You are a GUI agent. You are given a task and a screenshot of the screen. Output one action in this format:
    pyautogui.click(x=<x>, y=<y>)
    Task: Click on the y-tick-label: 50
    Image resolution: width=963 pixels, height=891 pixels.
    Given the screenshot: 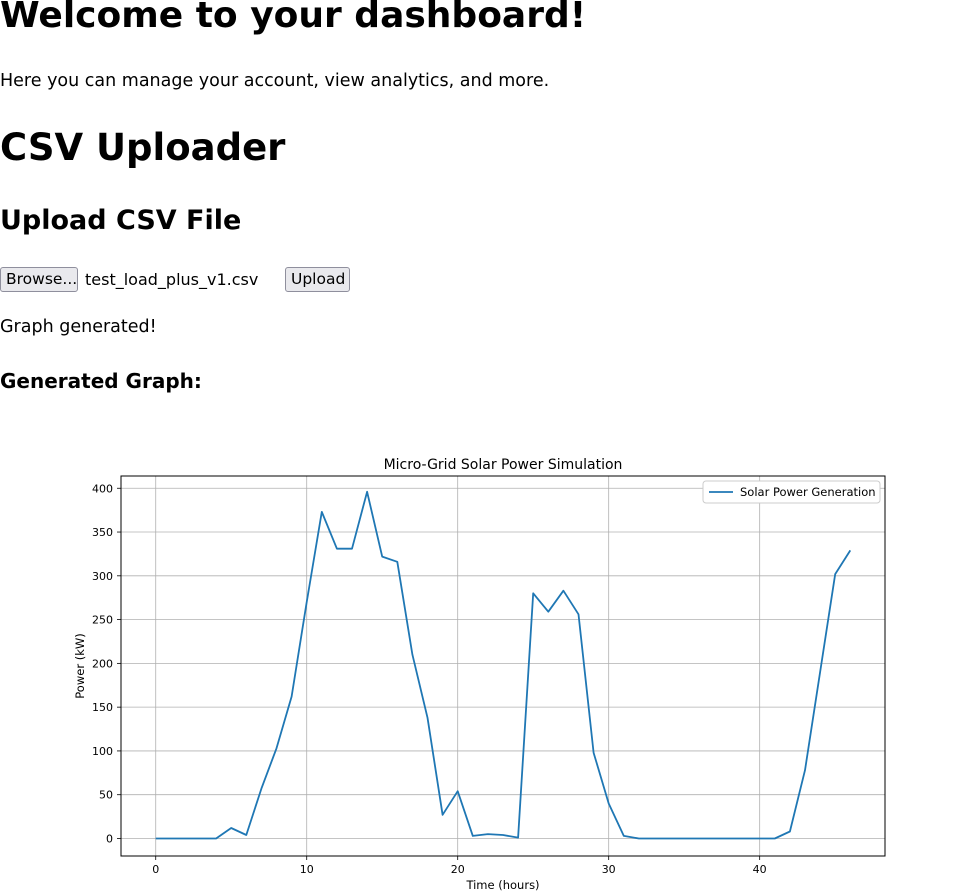 What is the action you would take?
    pyautogui.click(x=106, y=795)
    